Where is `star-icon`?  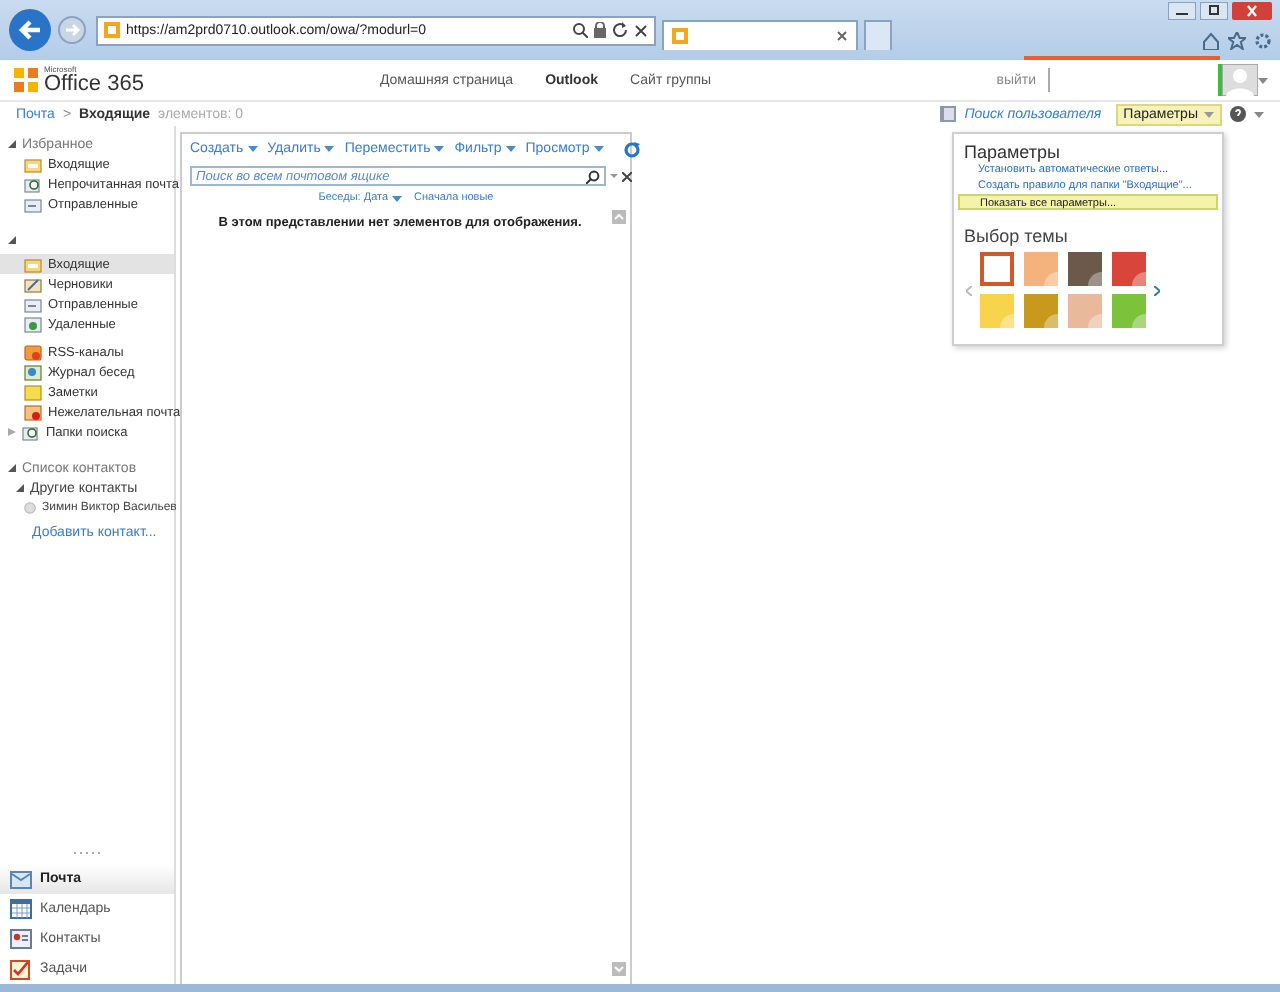 star-icon is located at coordinates (1237, 40).